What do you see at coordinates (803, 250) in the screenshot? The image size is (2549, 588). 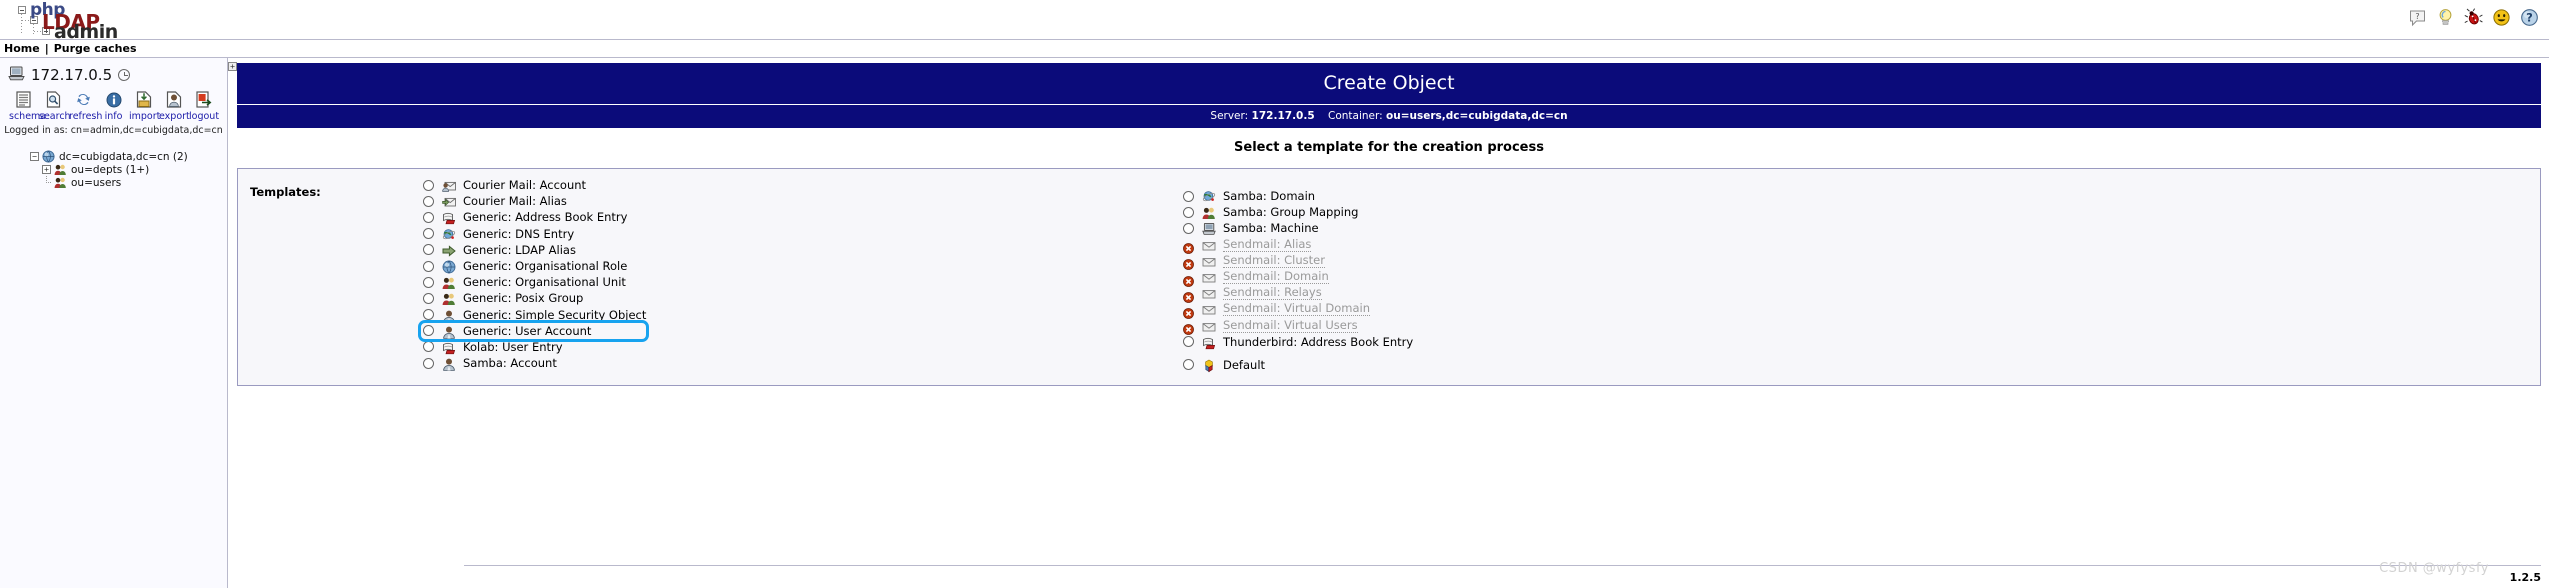 I see `template-row: Generic: LDAP Alias` at bounding box center [803, 250].